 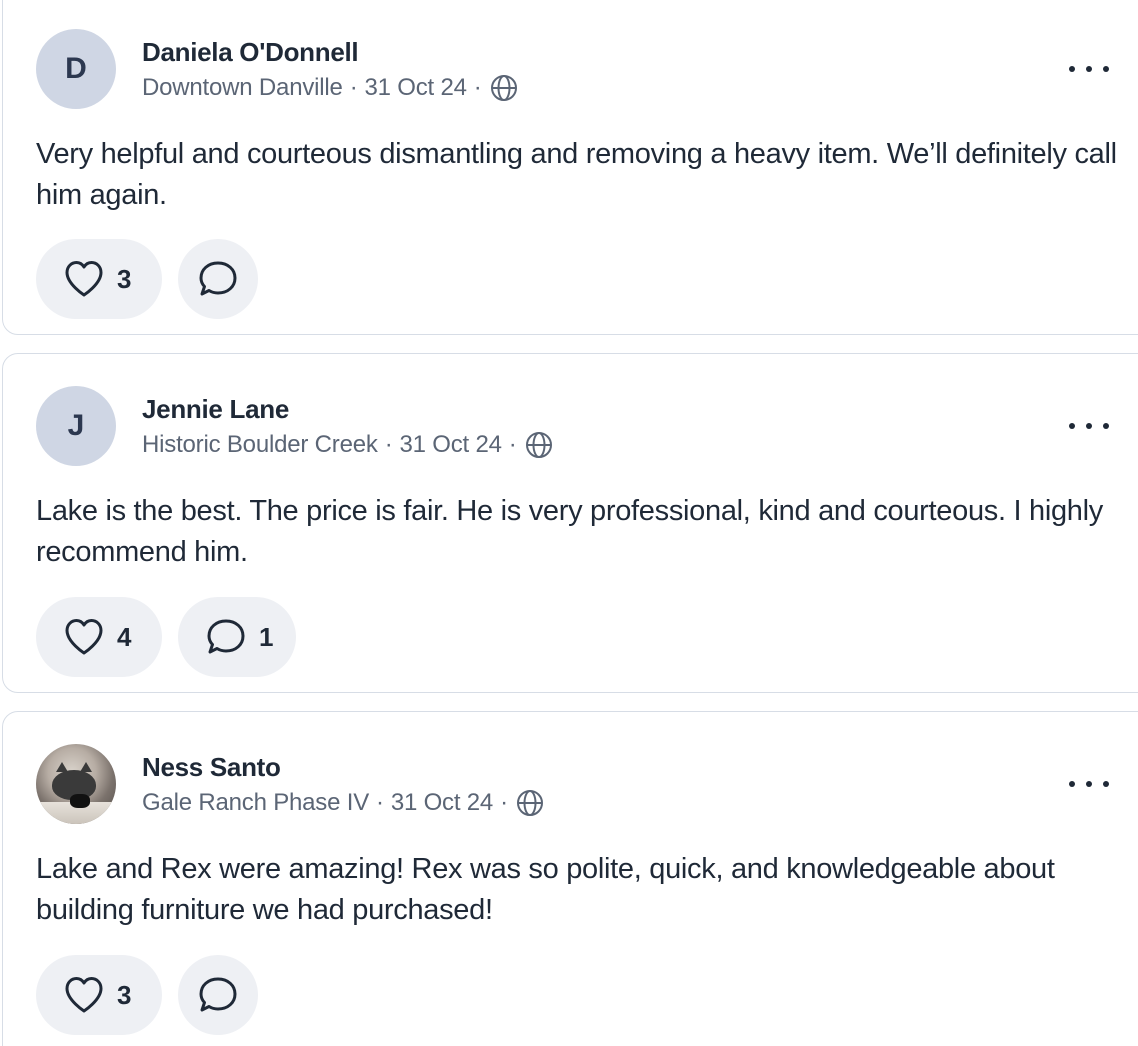 I want to click on post-meta: Downtown Danville · 31 Oct 24 ·, so click(x=330, y=88).